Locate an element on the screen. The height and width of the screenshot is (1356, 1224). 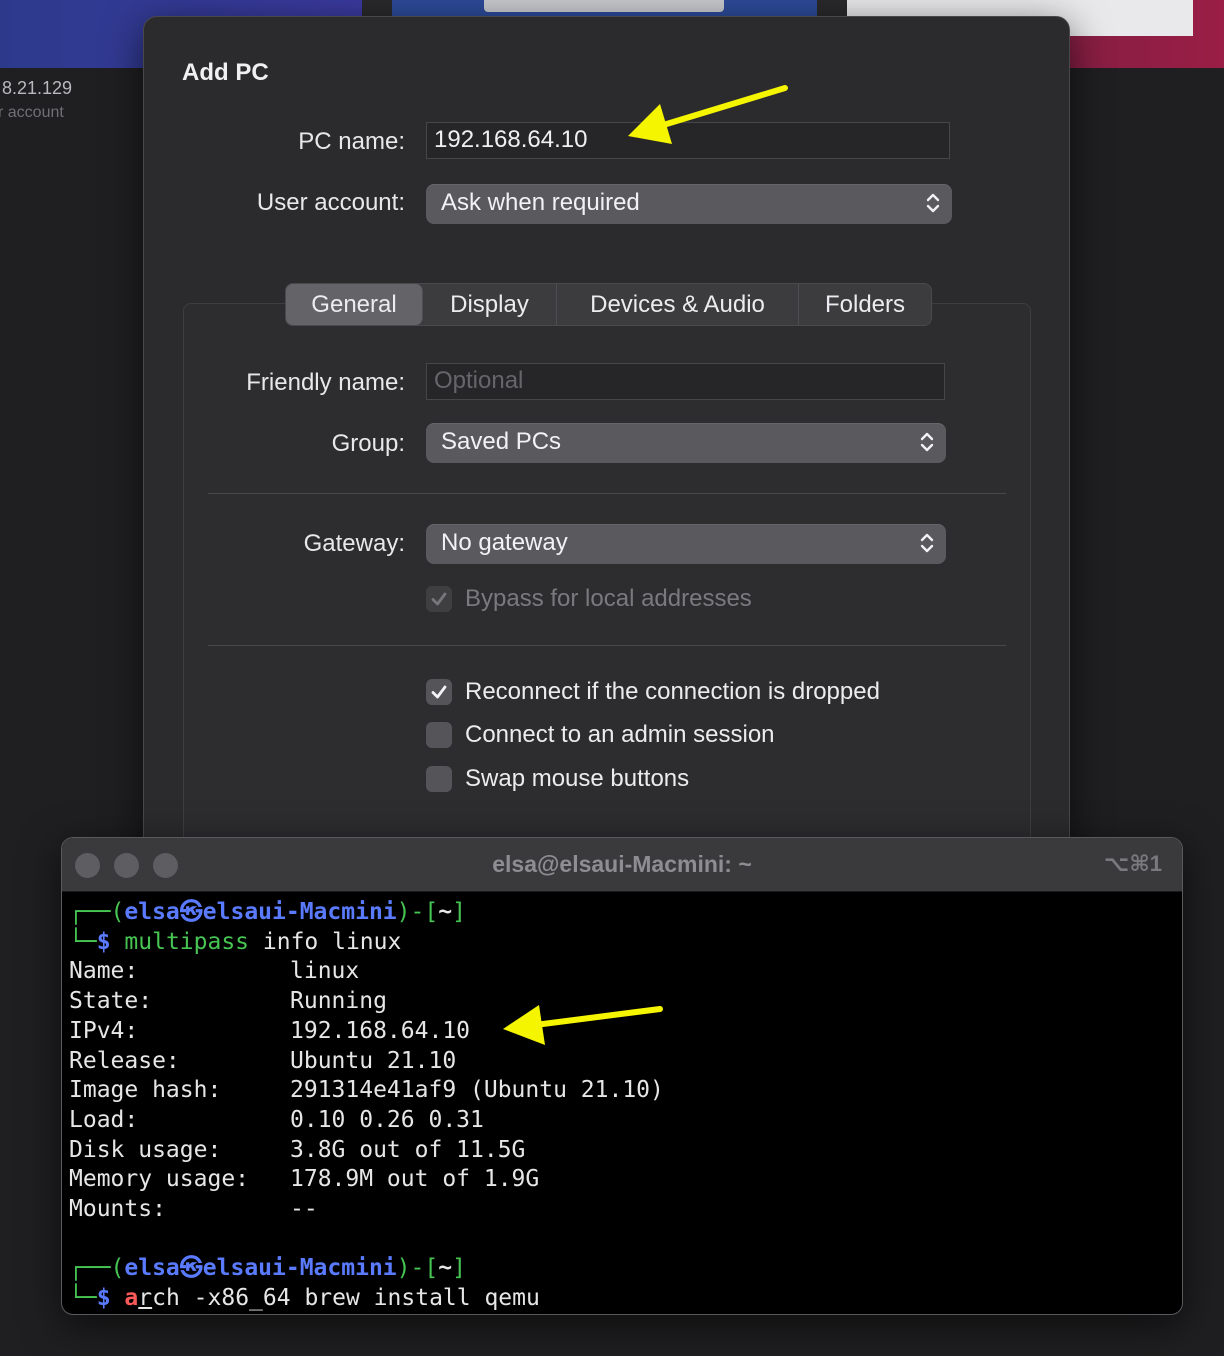
command-line: └─$ multipass info linux is located at coordinates (235, 941).